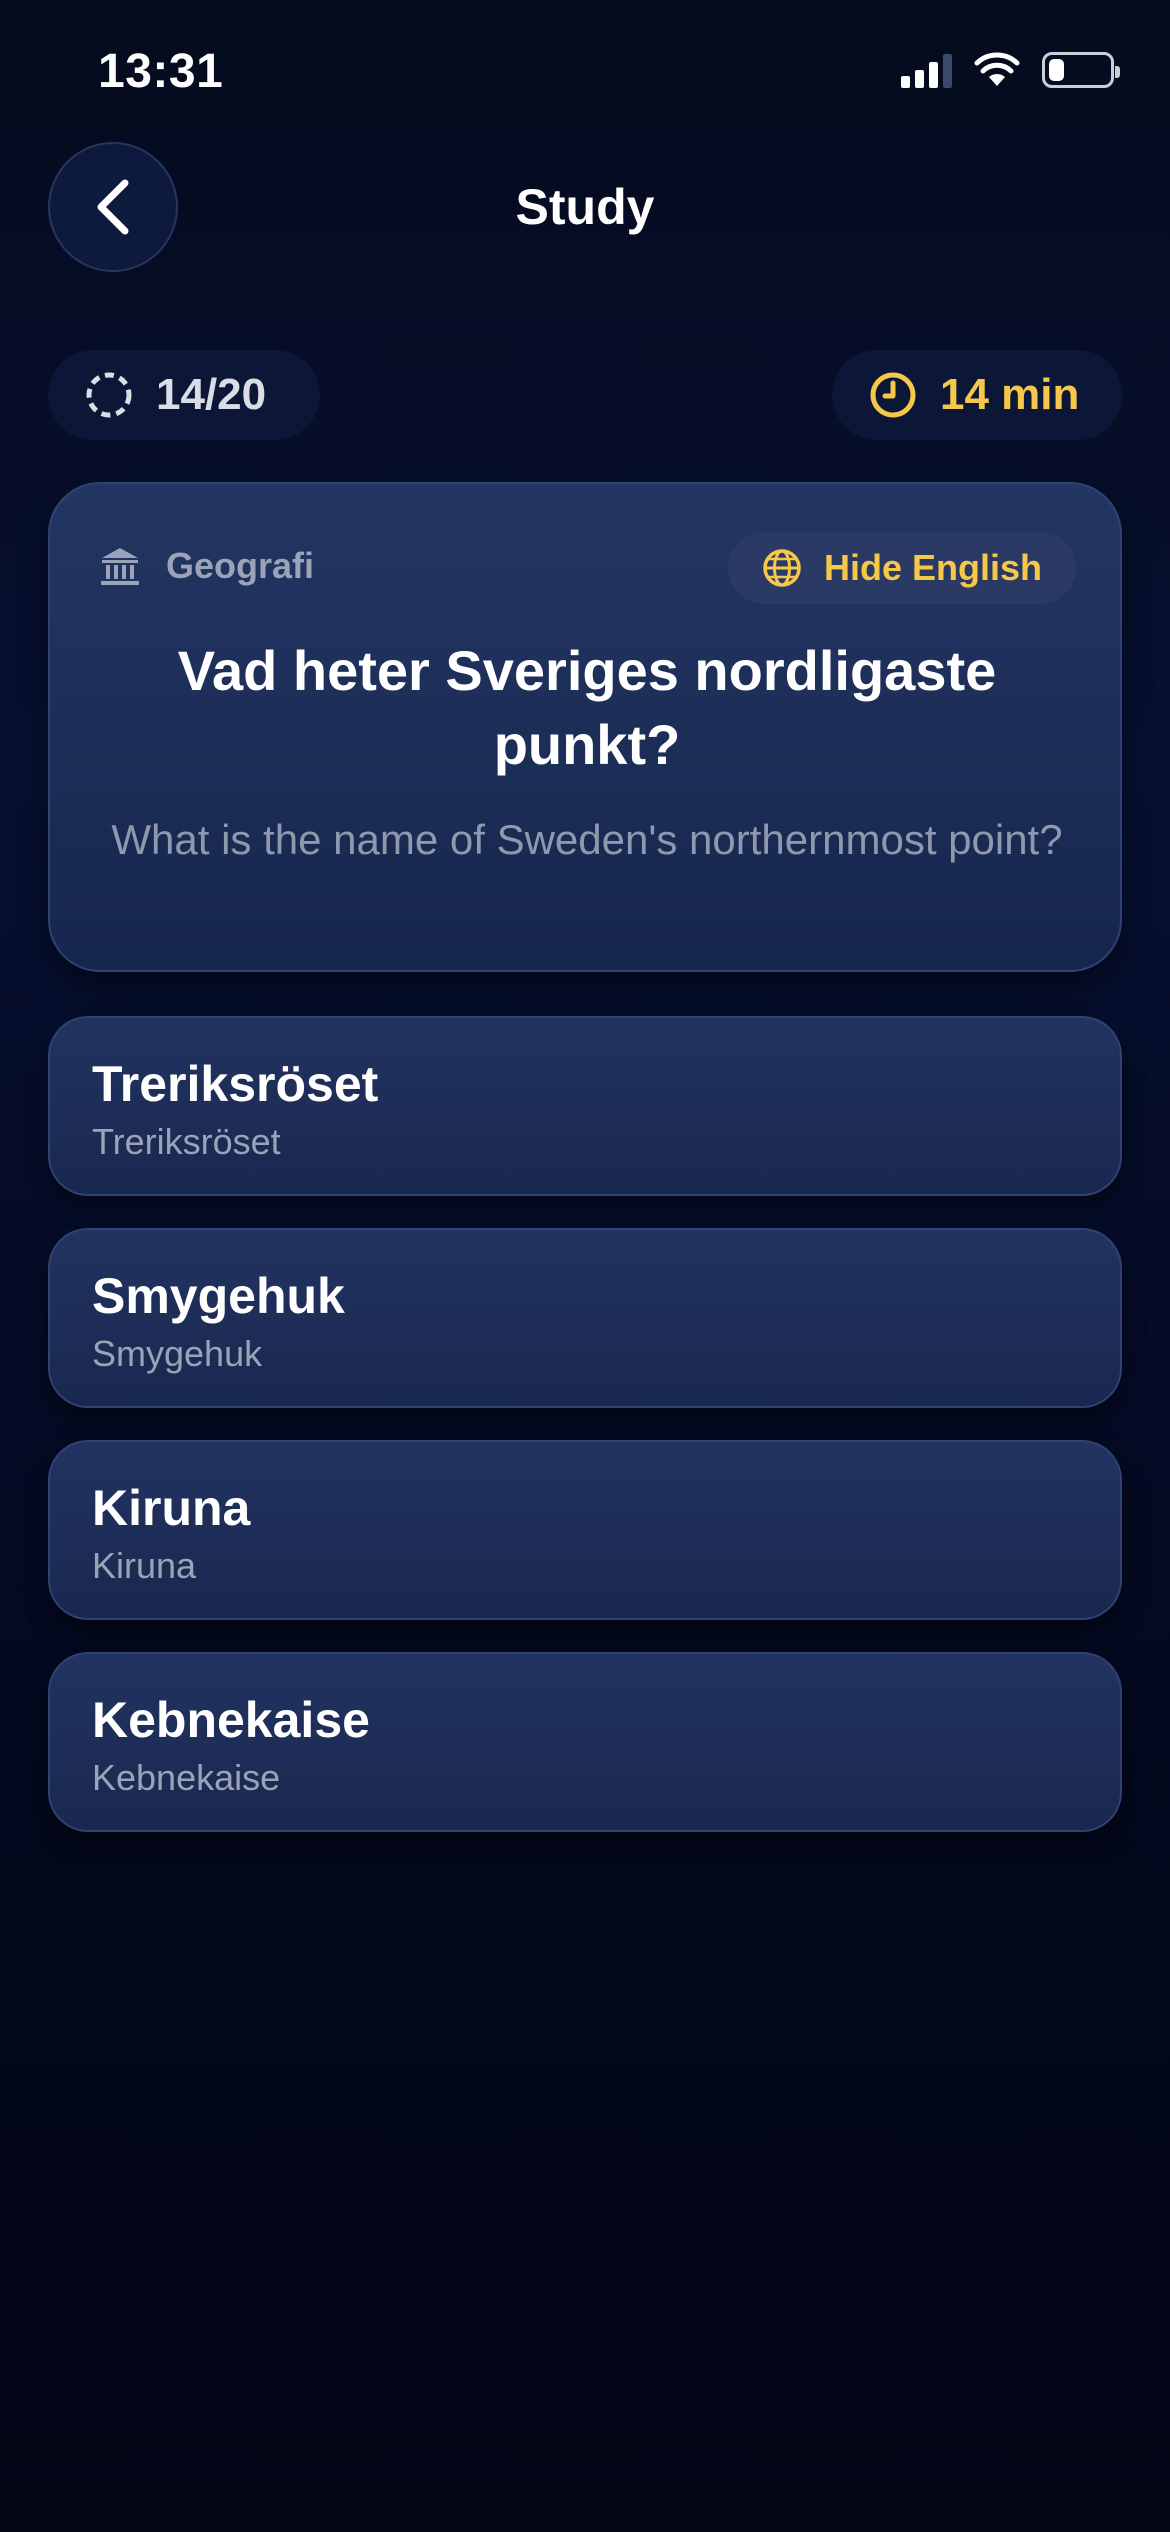  I want to click on battery-icon, so click(1081, 70).